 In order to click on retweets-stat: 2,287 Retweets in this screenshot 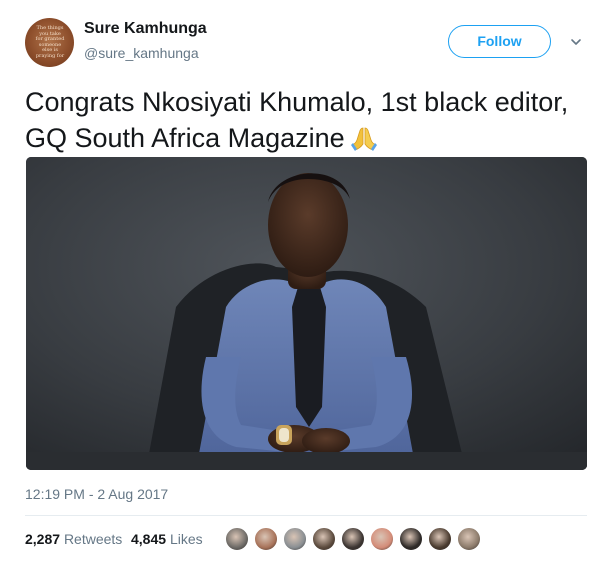, I will do `click(73, 539)`.